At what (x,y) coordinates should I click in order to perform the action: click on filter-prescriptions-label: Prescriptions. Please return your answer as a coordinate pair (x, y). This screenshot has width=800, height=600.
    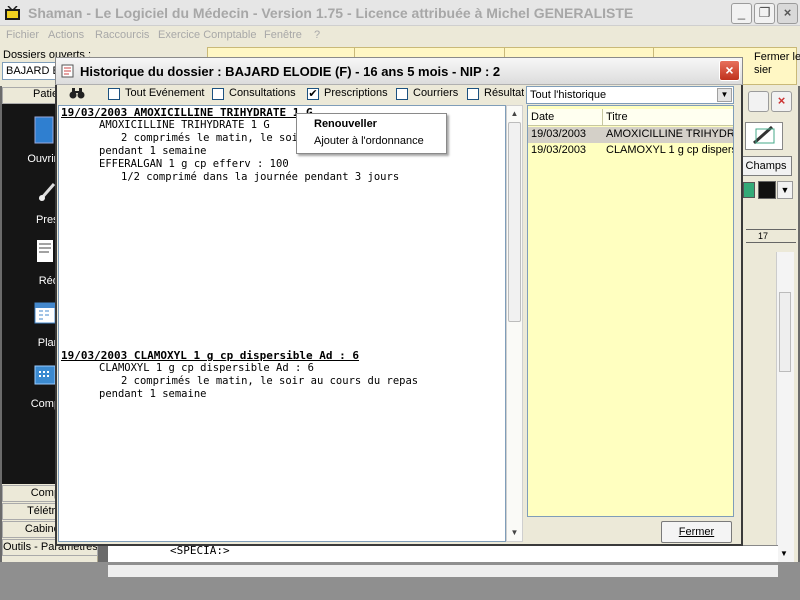
    Looking at the image, I should click on (356, 93).